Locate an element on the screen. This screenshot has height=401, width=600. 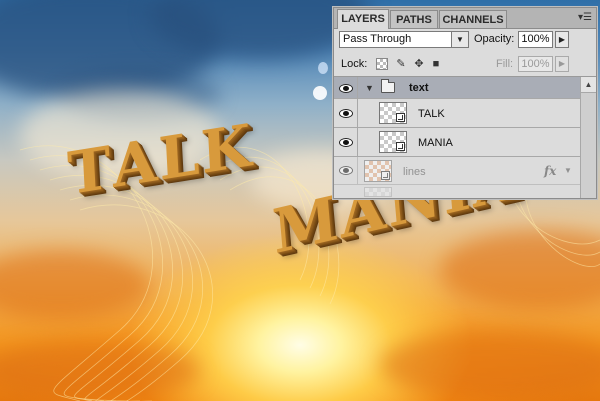
lock-transparent-pixels-icon is located at coordinates (382, 64).